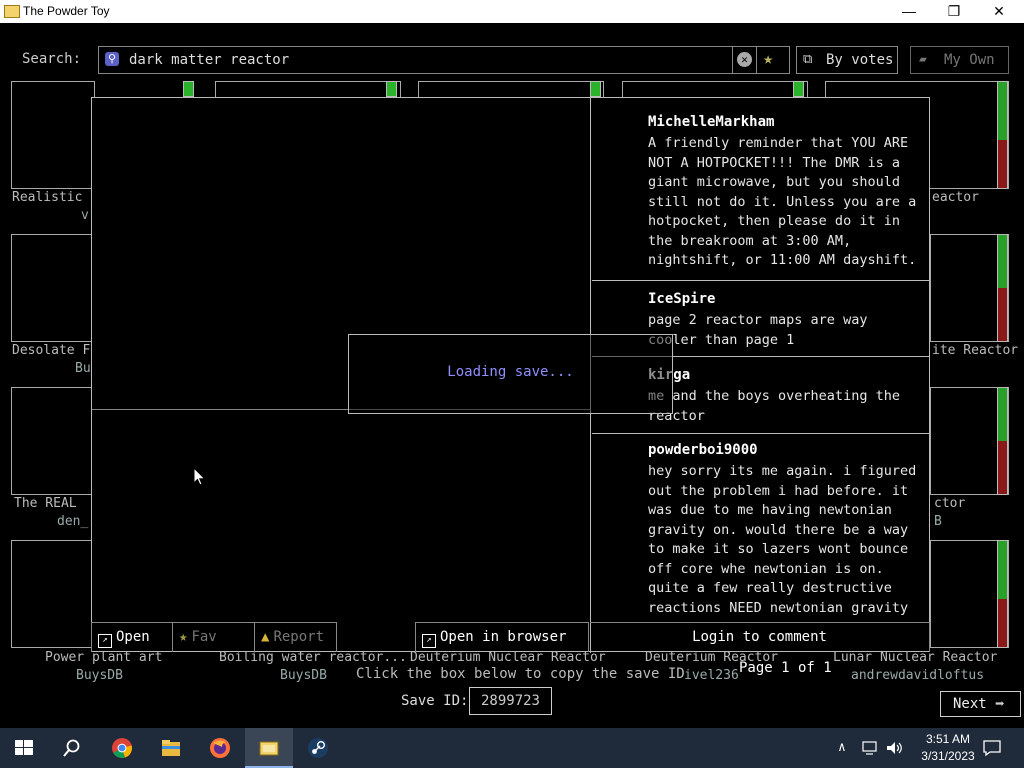  I want to click on volume-icon, so click(895, 748).